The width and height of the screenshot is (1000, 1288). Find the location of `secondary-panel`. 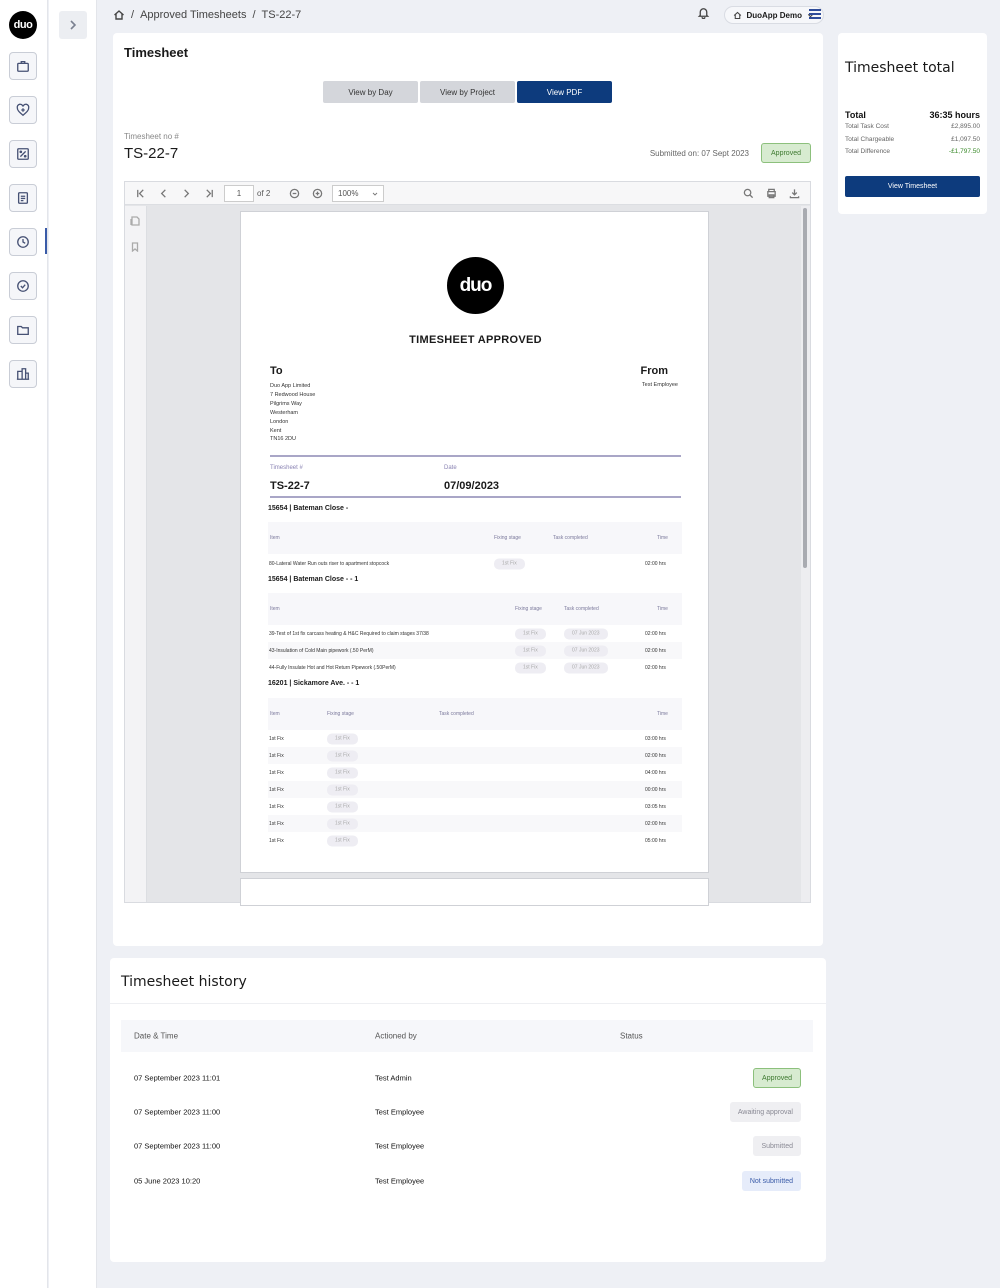

secondary-panel is located at coordinates (73, 644).